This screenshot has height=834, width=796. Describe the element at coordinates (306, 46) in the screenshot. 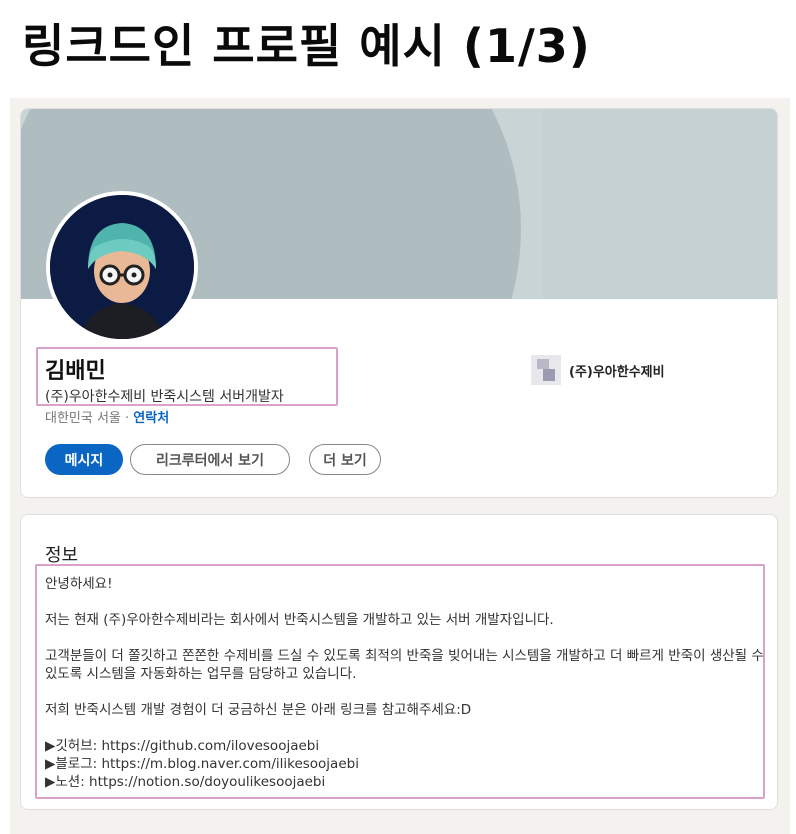

I see `page-title: 링크드인 프로필 예시 (1/3)` at that location.